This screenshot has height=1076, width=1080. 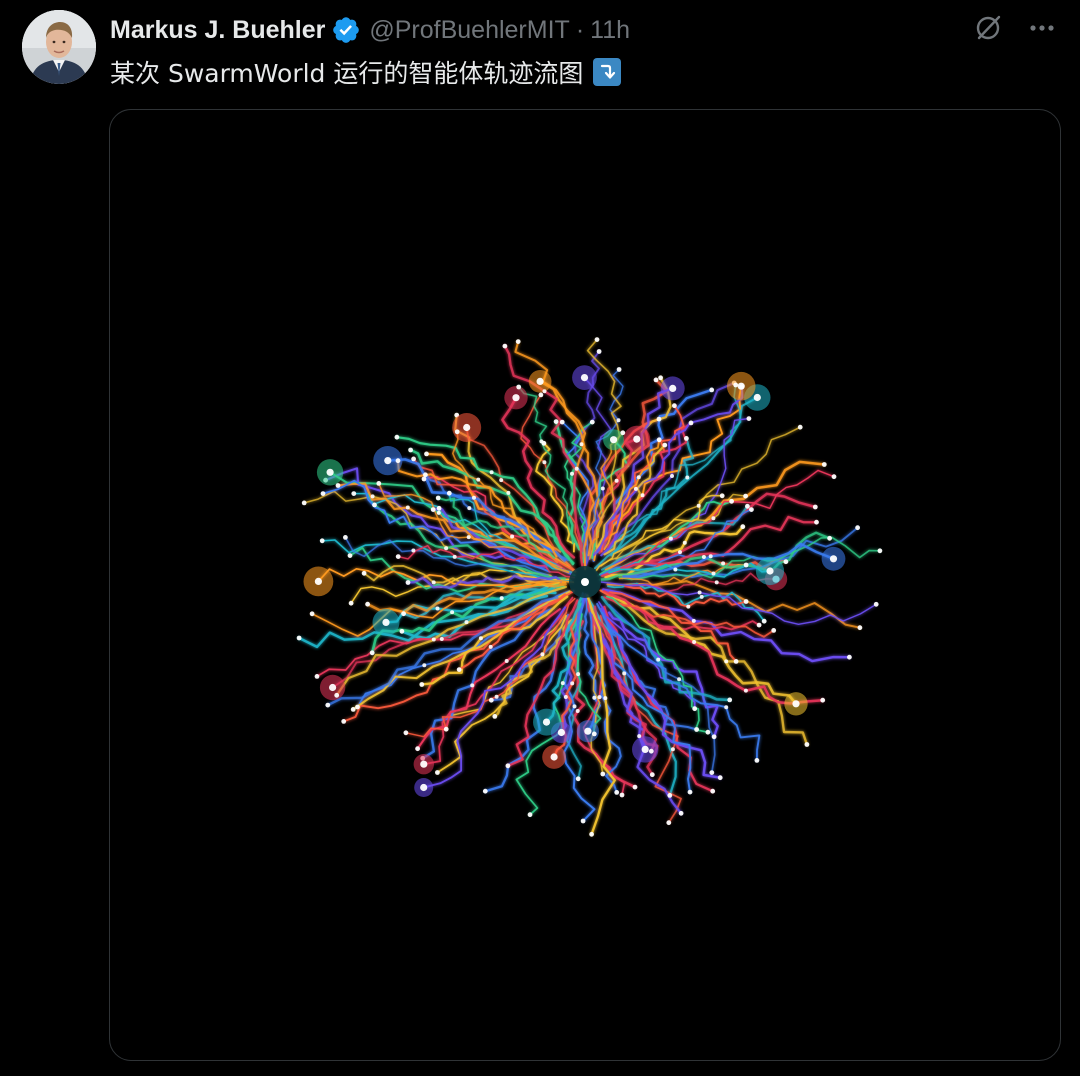 I want to click on avatar, so click(x=59, y=47).